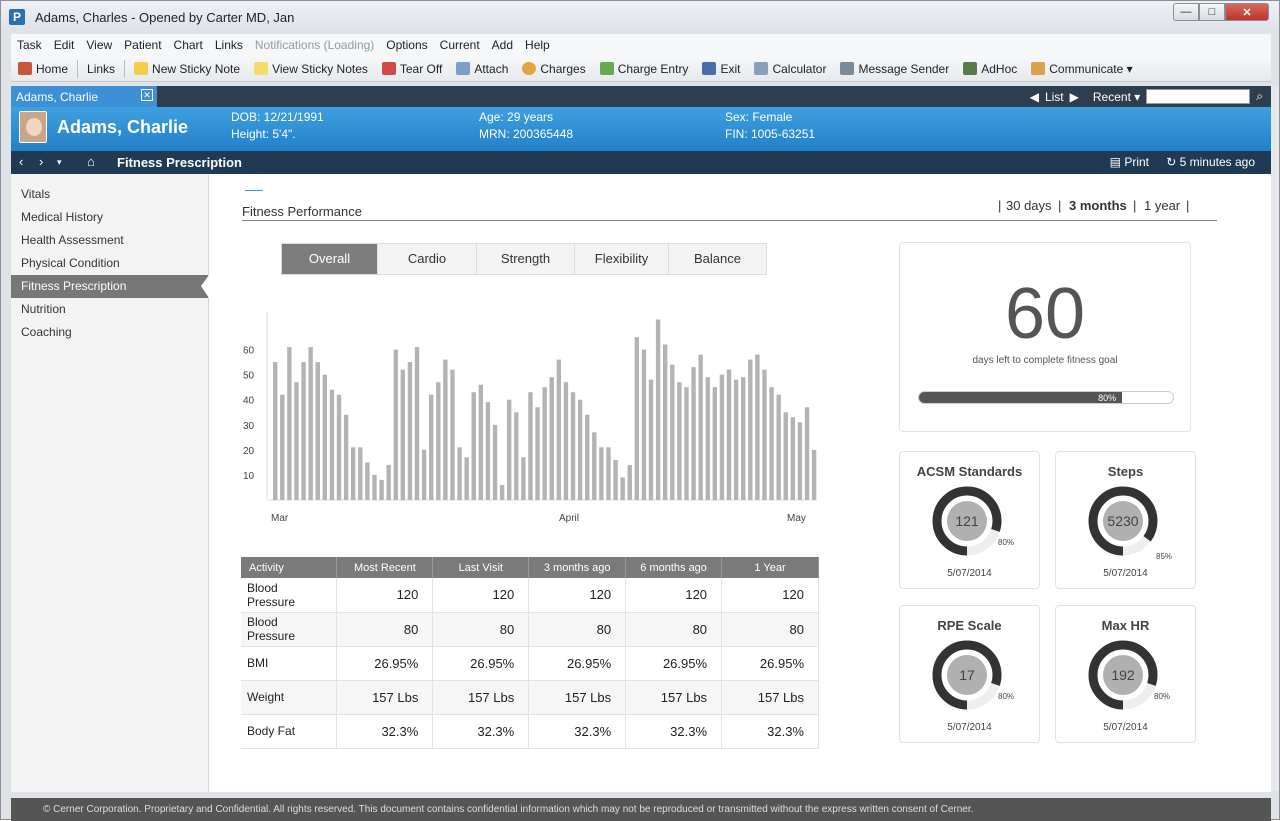 The height and width of the screenshot is (821, 1280). I want to click on calculator-button: Calculator, so click(790, 69).